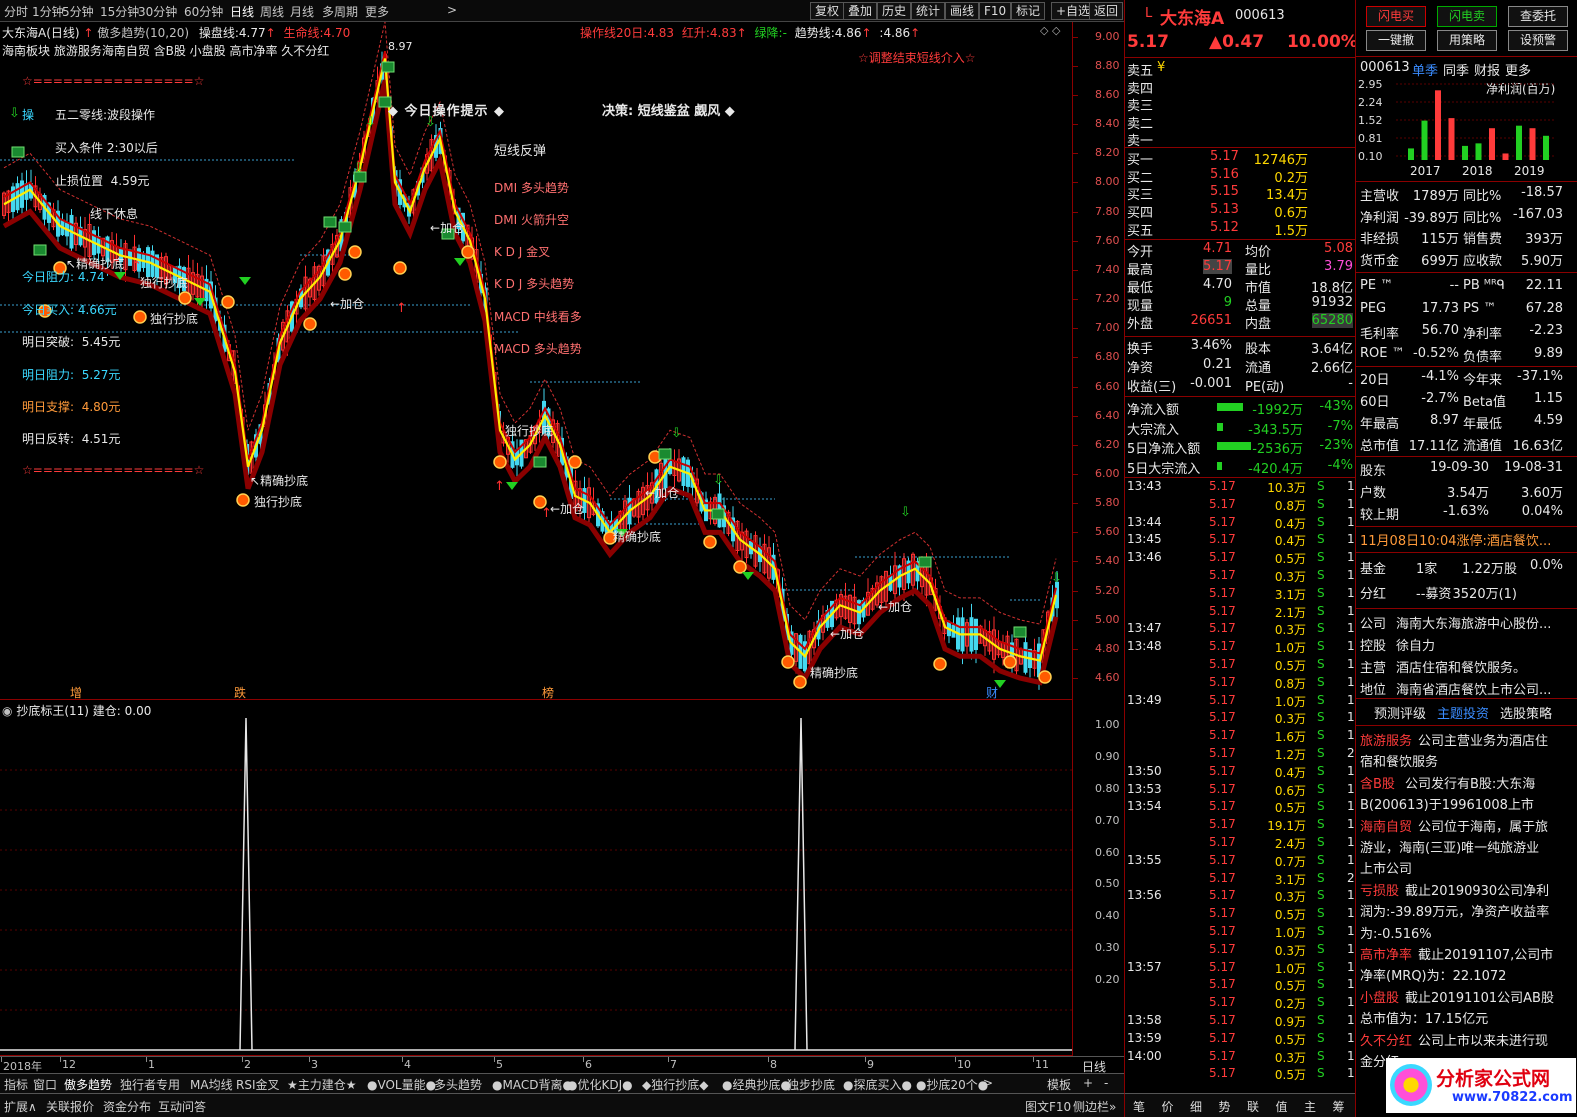 This screenshot has width=1577, height=1117. What do you see at coordinates (1168, 1106) in the screenshot?
I see `quote-tab-1: 价` at bounding box center [1168, 1106].